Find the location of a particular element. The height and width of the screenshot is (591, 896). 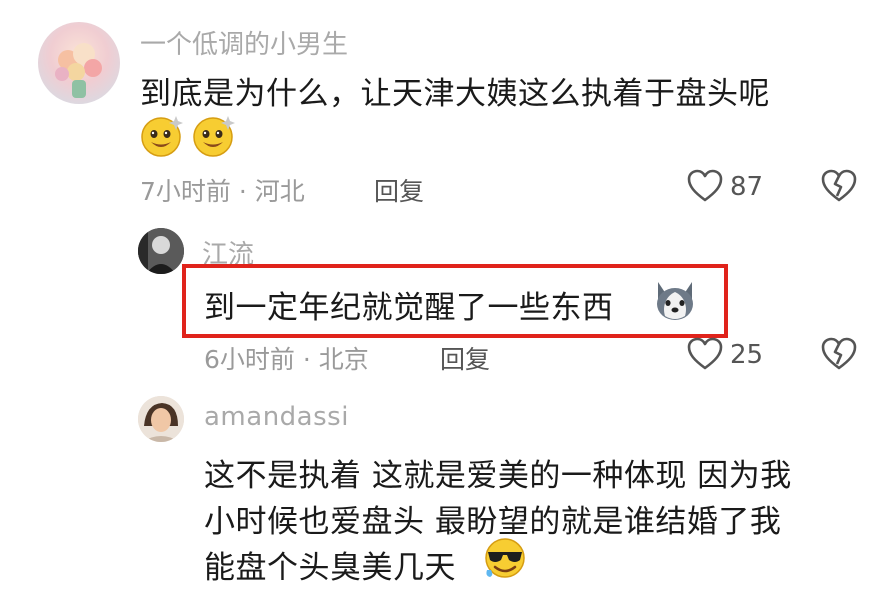

husky-dog-emoji-icon is located at coordinates (675, 300).